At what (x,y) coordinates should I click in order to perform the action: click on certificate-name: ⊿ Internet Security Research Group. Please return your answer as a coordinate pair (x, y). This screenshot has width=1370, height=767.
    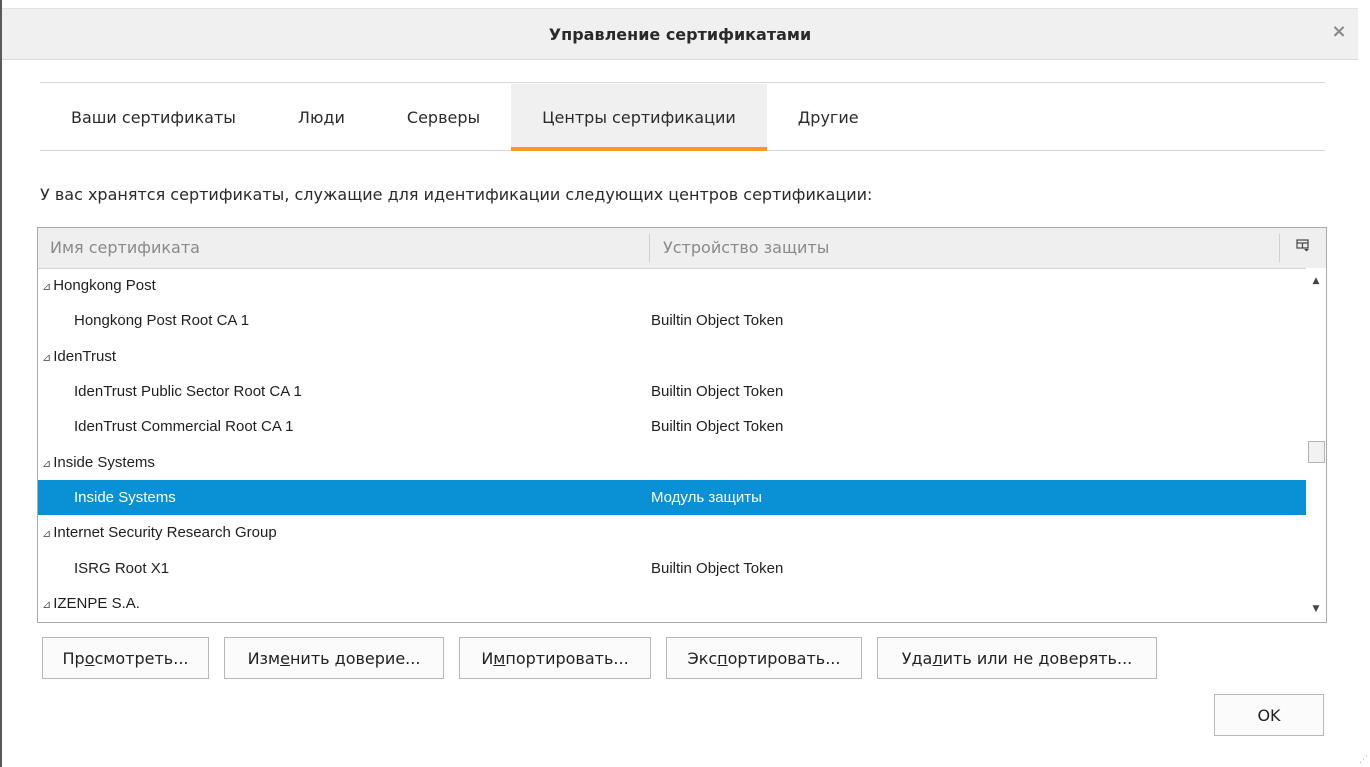
    Looking at the image, I should click on (159, 532).